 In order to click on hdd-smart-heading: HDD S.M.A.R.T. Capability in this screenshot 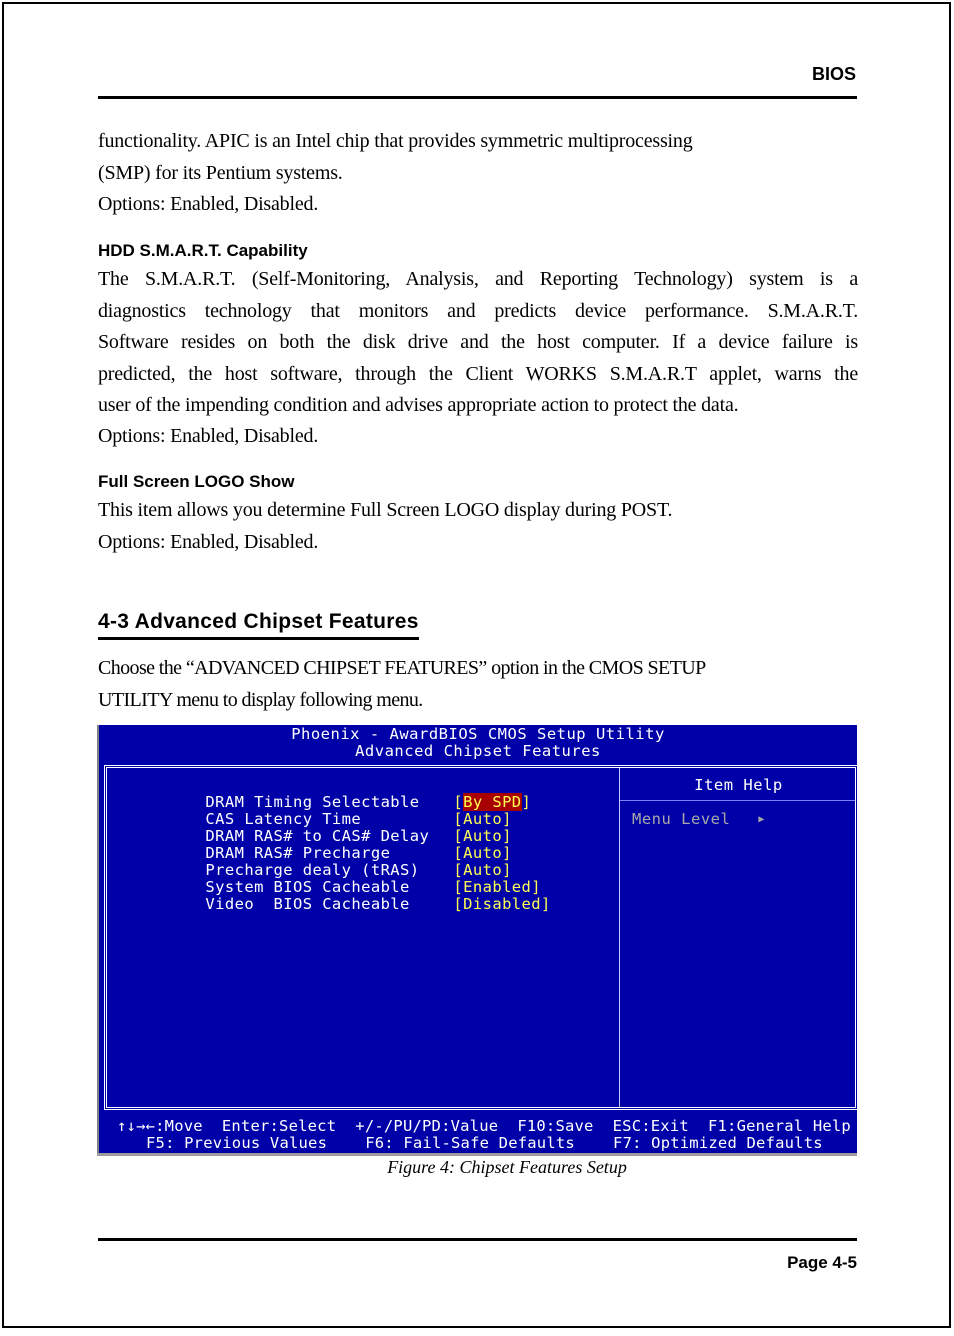, I will do `click(203, 250)`.